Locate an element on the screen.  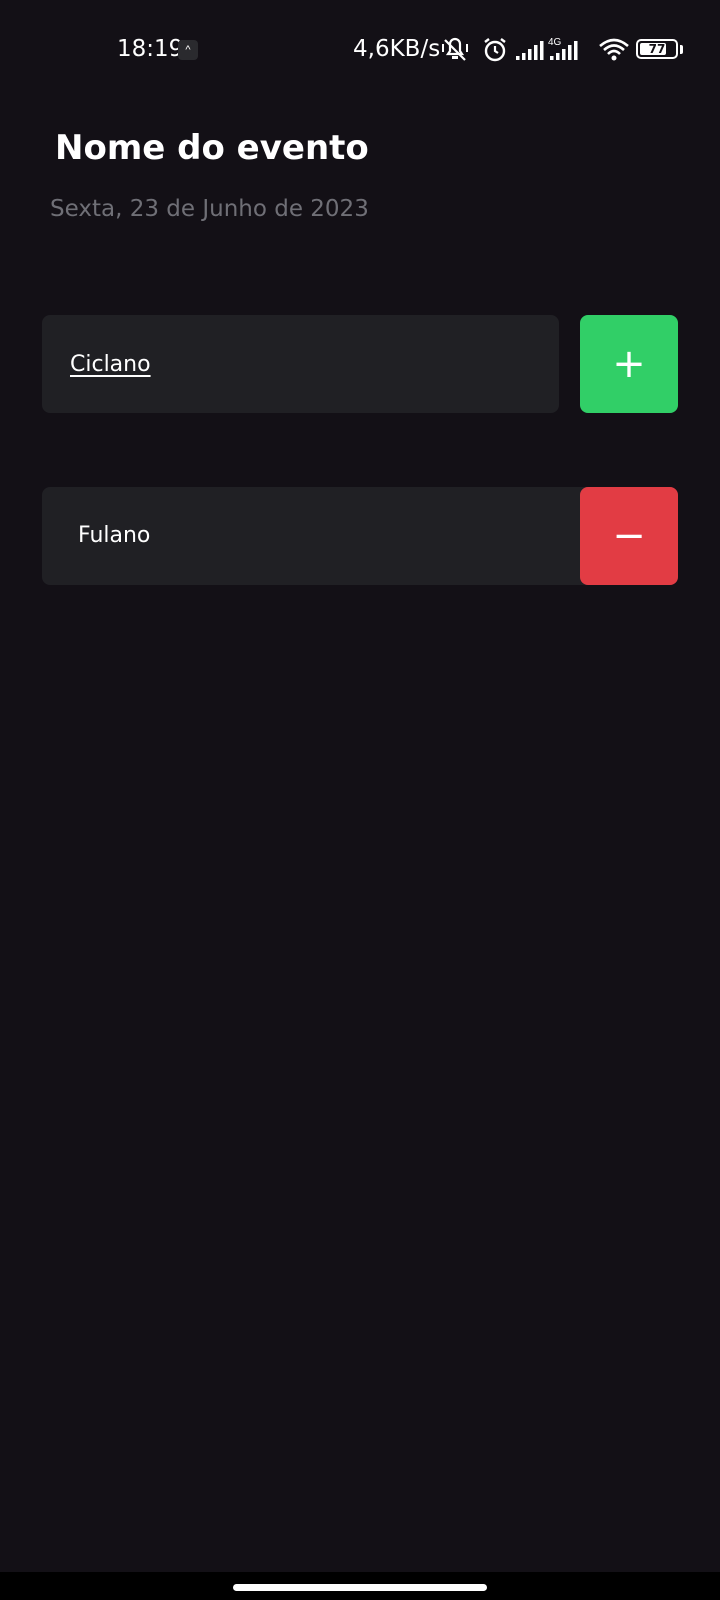
add-participant-button: + is located at coordinates (629, 364).